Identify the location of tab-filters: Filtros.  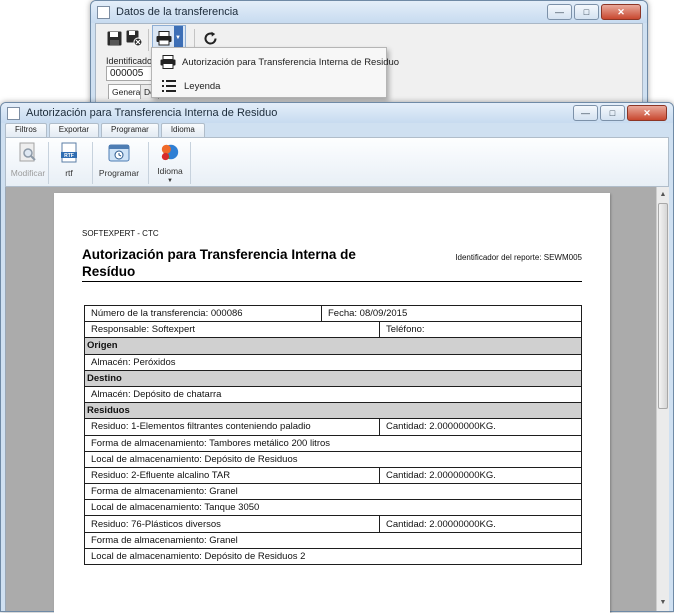
(26, 130).